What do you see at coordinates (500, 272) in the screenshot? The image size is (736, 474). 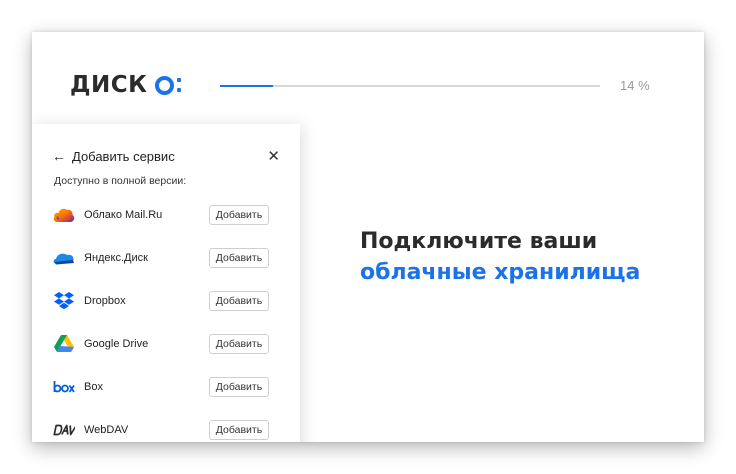 I see `headline-line2: облачные хранилища` at bounding box center [500, 272].